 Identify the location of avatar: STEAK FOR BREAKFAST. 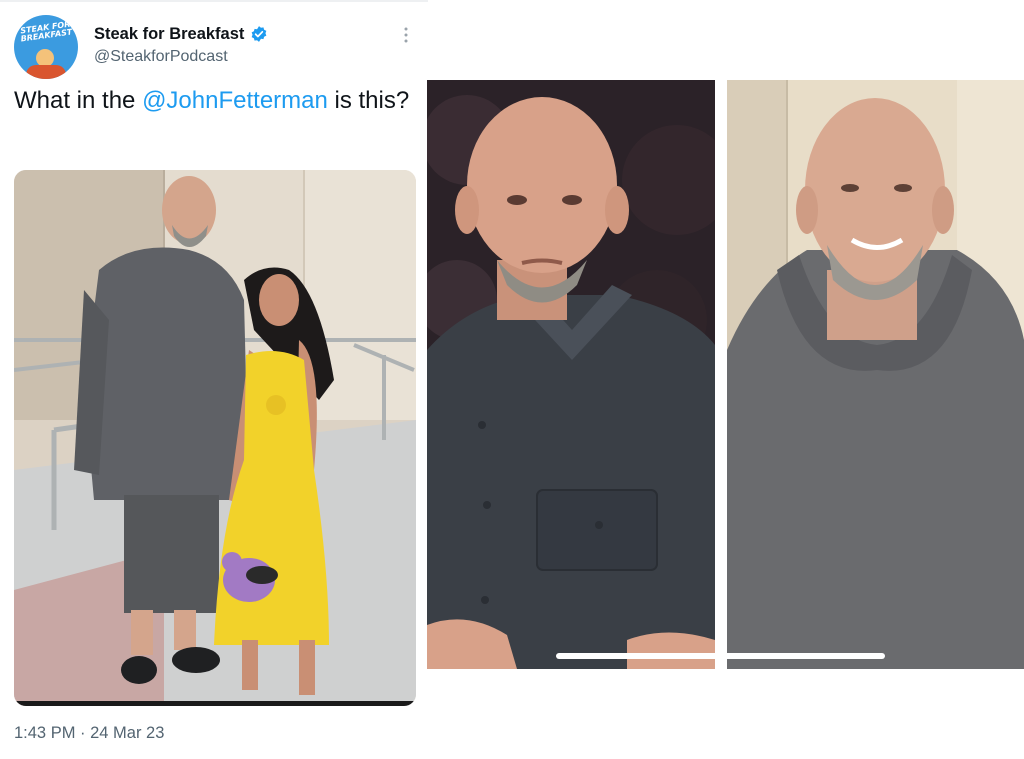
(46, 47).